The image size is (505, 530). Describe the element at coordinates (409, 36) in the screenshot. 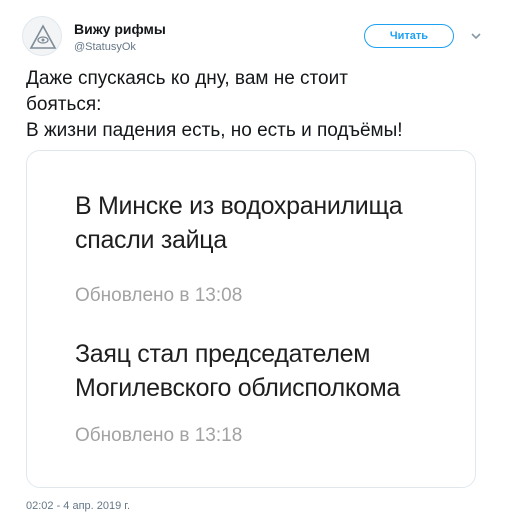

I see `follow-button: Читать` at that location.